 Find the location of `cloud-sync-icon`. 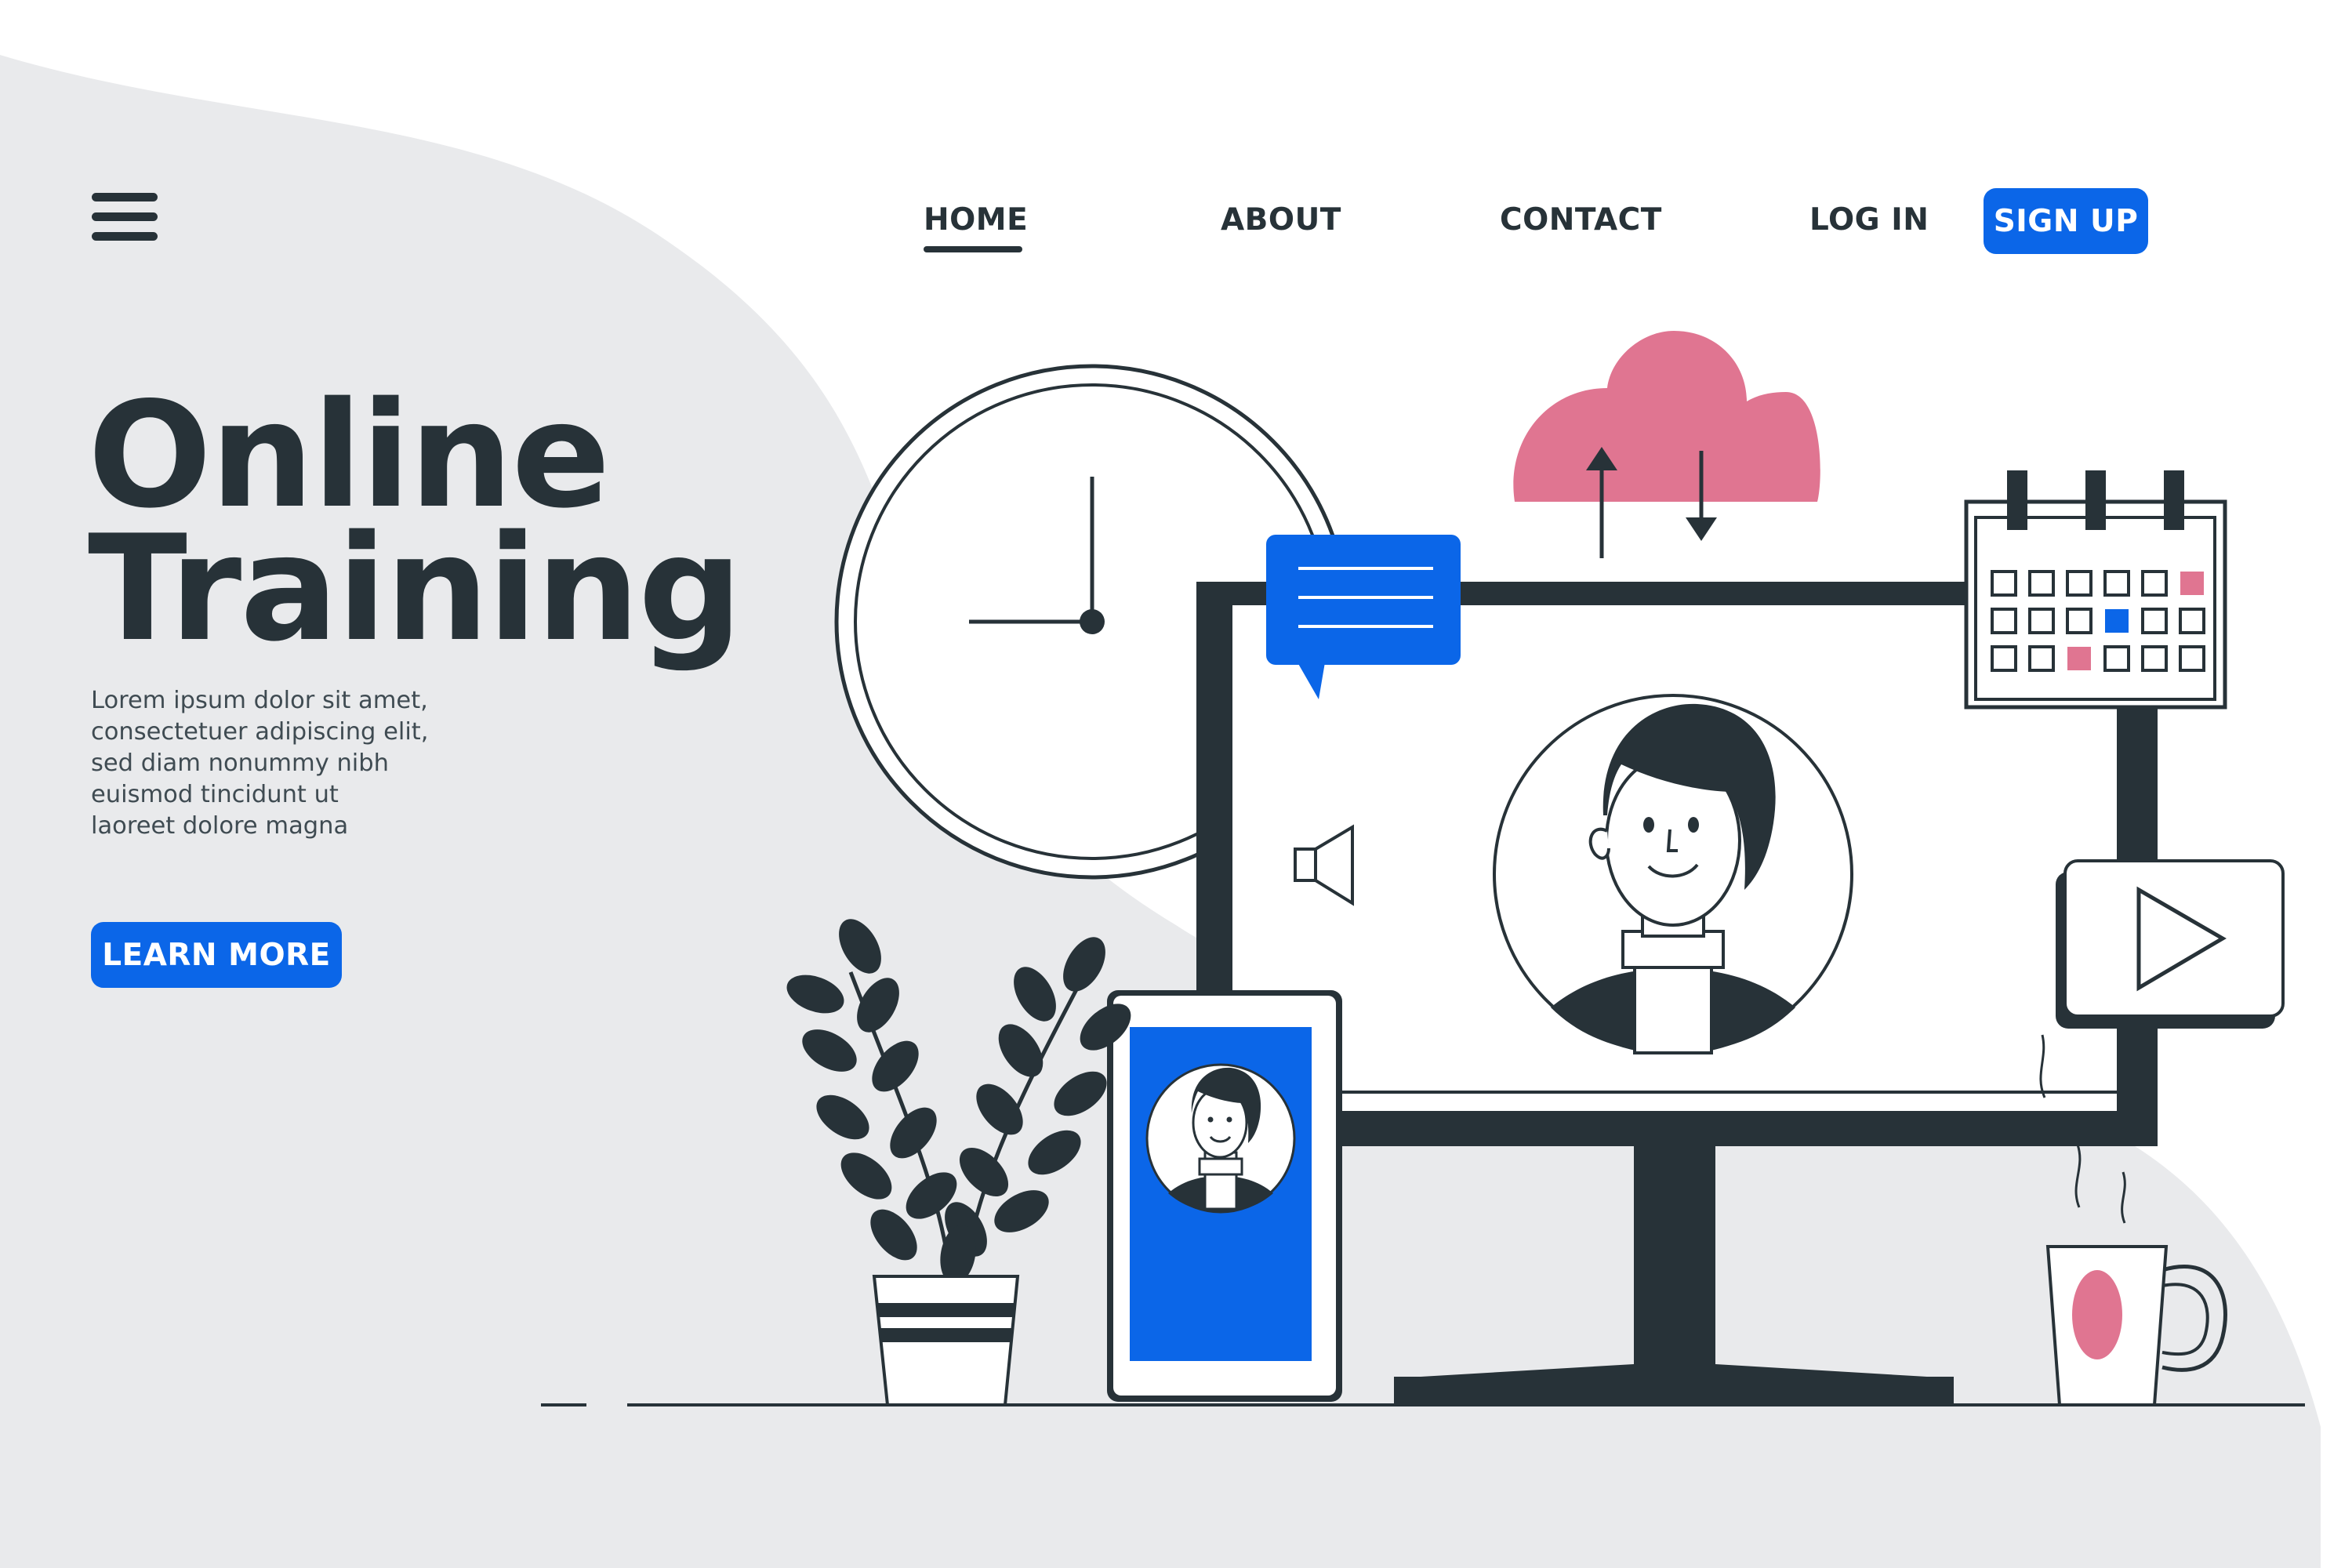

cloud-sync-icon is located at coordinates (1667, 444).